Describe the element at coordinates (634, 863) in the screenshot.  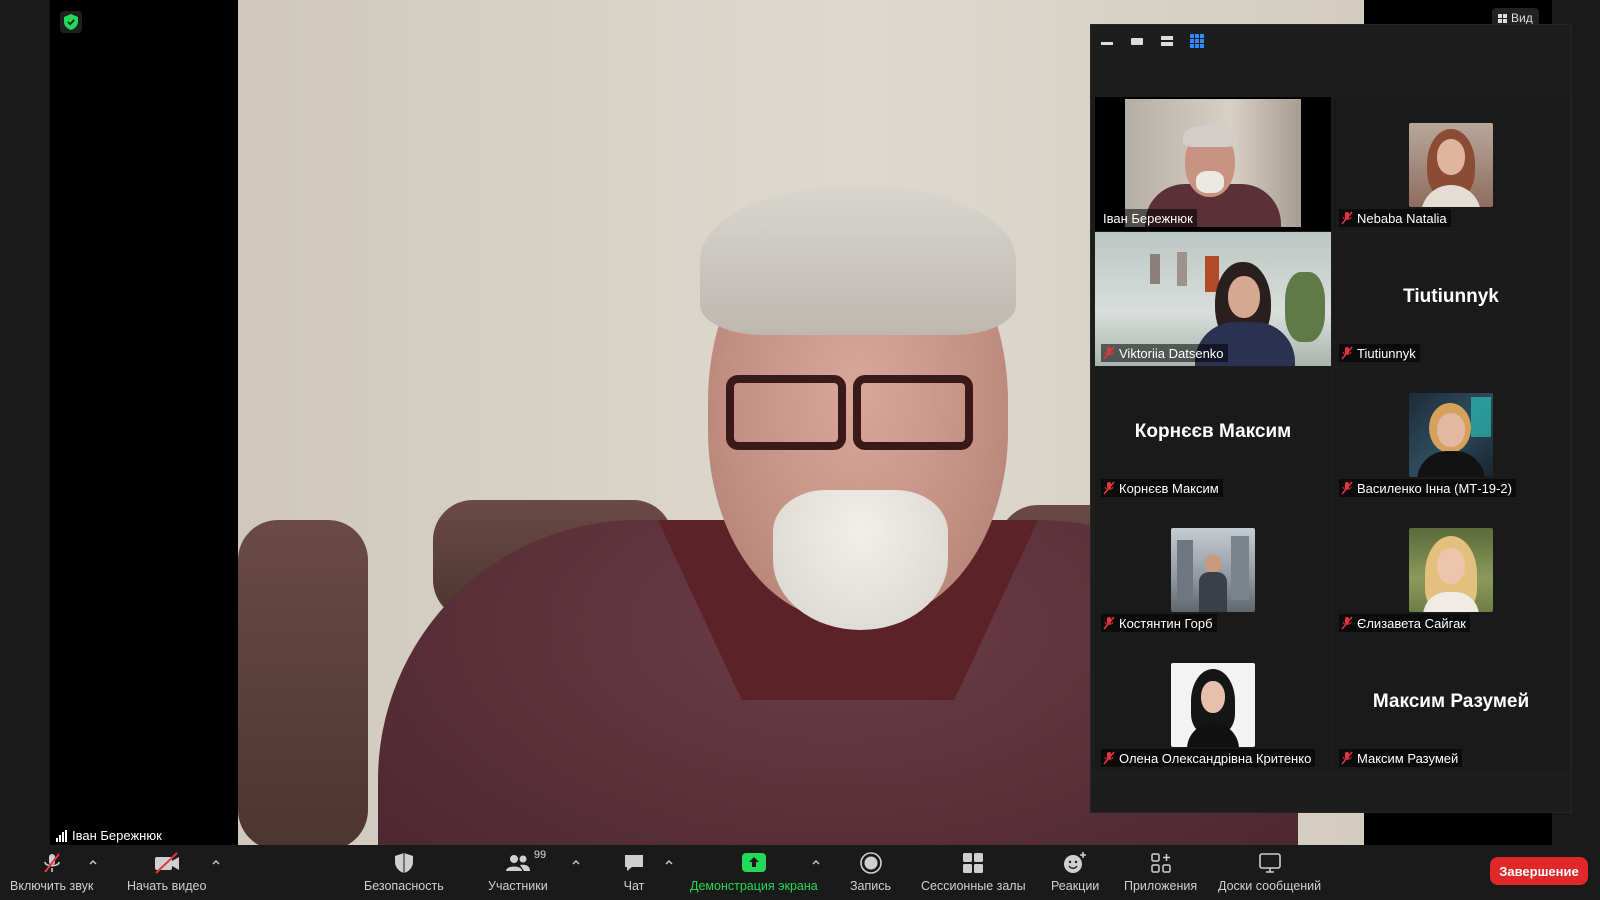
I see `chat-bubble-icon` at that location.